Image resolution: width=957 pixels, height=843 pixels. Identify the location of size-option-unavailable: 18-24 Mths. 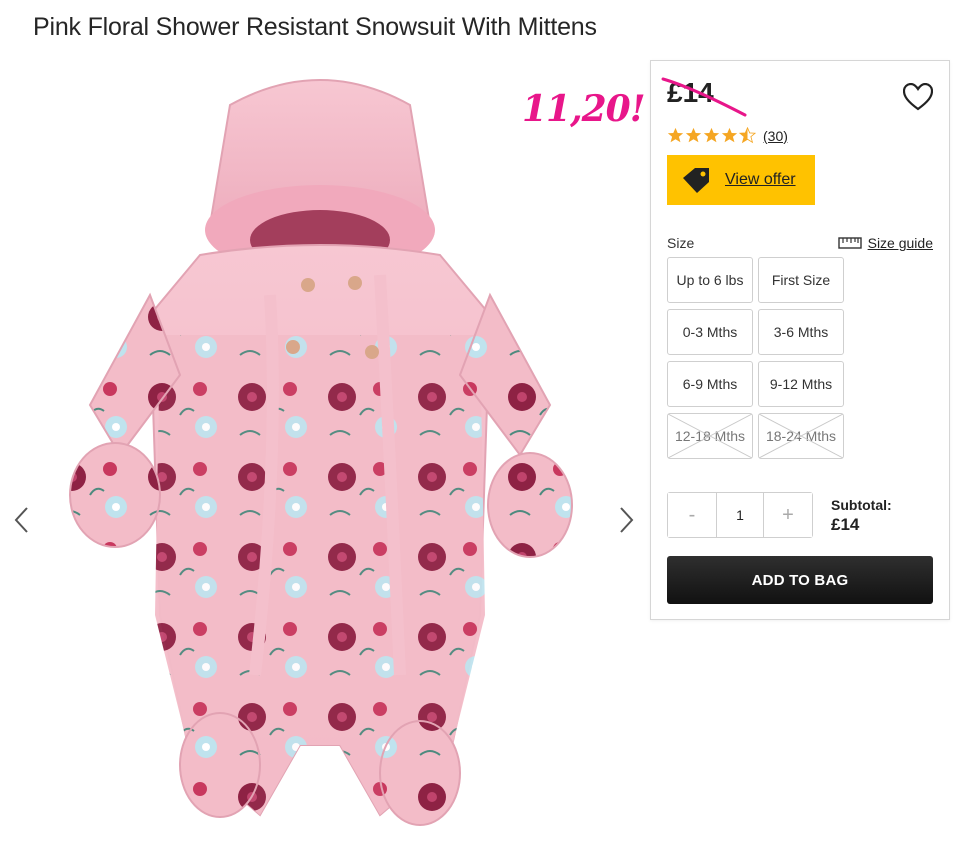
(801, 436).